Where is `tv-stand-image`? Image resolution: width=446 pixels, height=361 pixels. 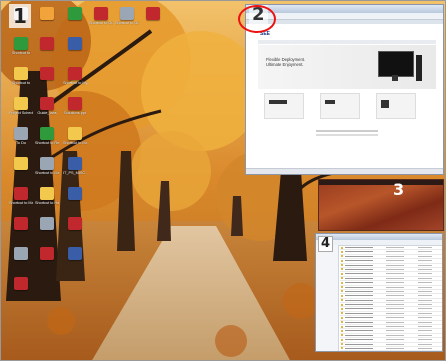 tv-stand-image is located at coordinates (395, 78).